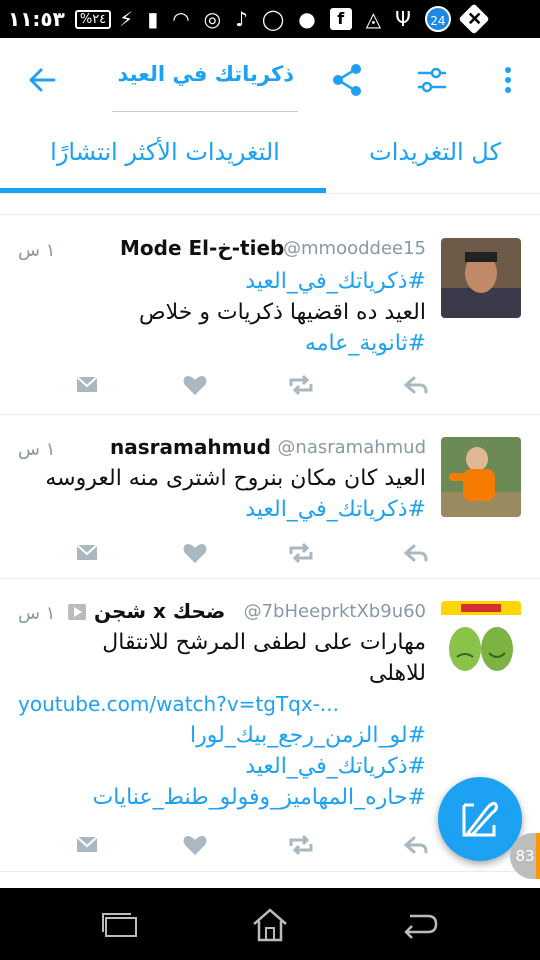 This screenshot has width=540, height=960. What do you see at coordinates (340, 19) in the screenshot?
I see `facebook-icon: f` at bounding box center [340, 19].